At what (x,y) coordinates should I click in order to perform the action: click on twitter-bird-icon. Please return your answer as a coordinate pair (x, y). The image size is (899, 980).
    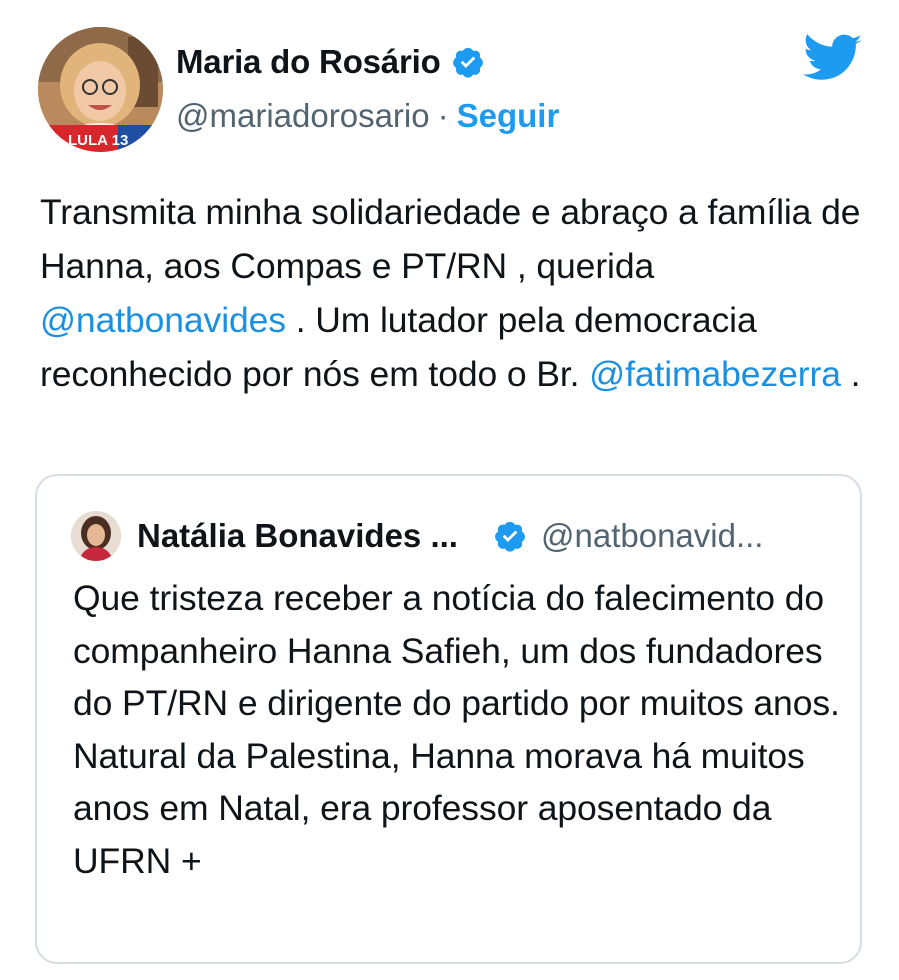
    Looking at the image, I should click on (833, 59).